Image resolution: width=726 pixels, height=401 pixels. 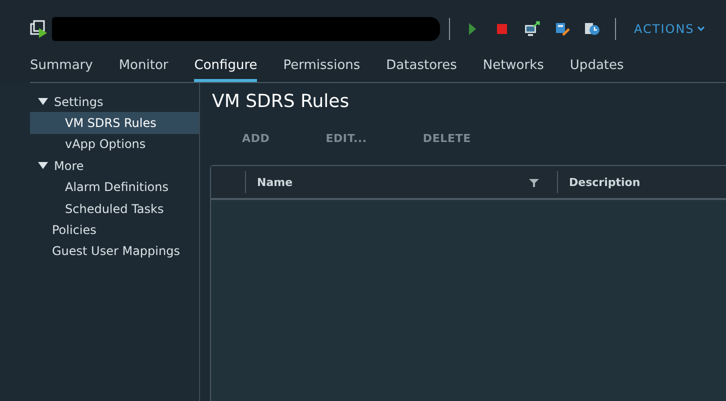 I want to click on tree-item: Settings, so click(x=114, y=101).